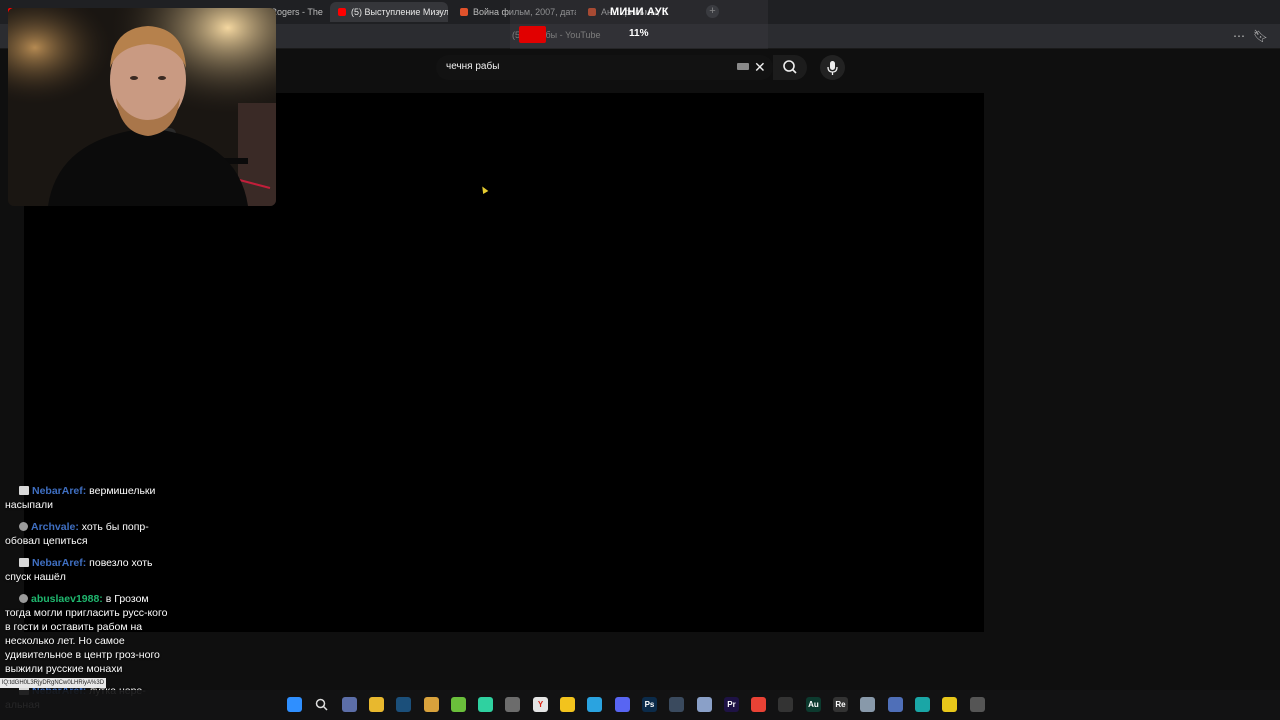  What do you see at coordinates (55, 527) in the screenshot?
I see `chat-username: Archvale:` at bounding box center [55, 527].